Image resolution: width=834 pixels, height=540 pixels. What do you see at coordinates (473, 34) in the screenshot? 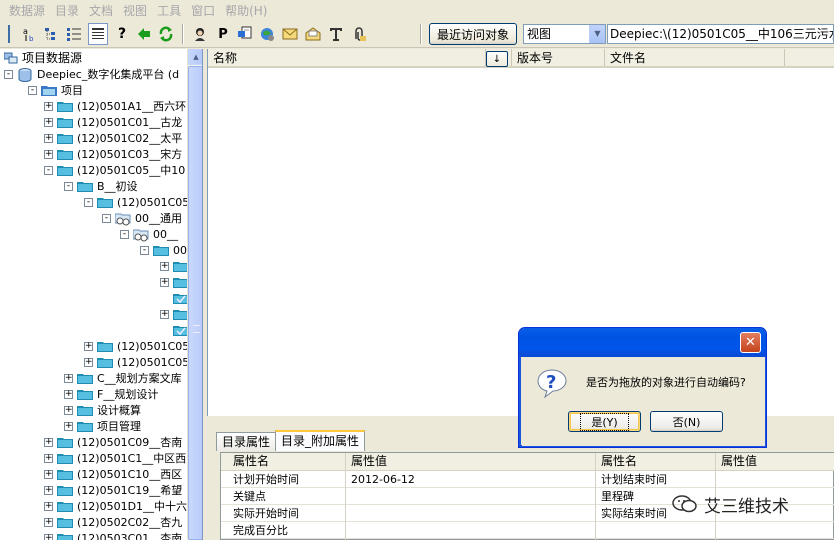
I see `recent-objects-button: 最近访问对象` at bounding box center [473, 34].